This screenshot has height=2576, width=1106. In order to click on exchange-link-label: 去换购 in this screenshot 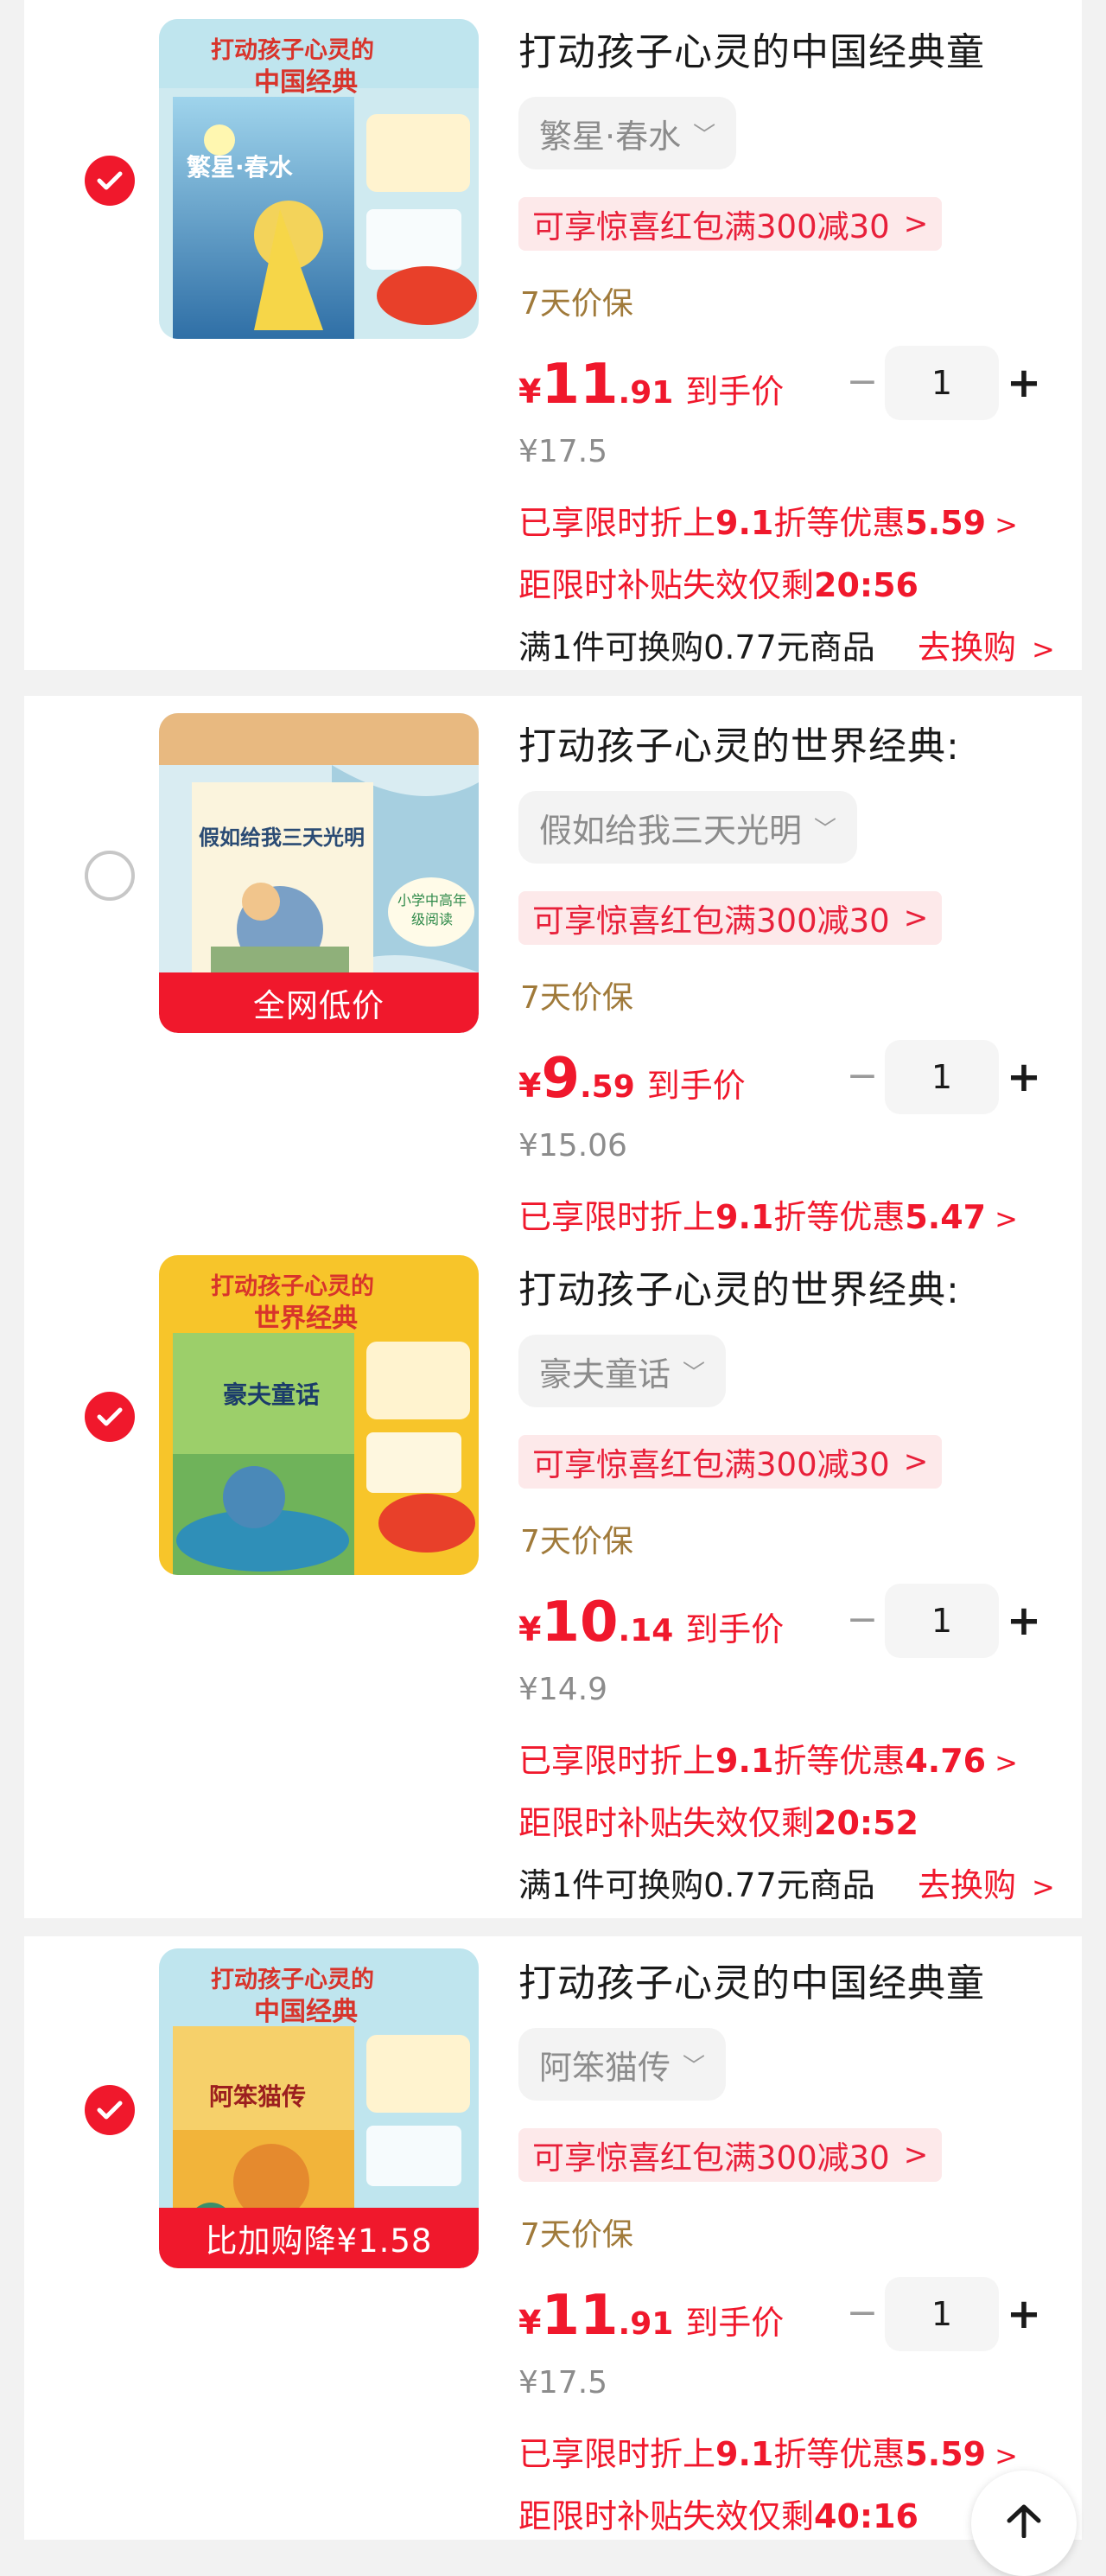, I will do `click(967, 647)`.